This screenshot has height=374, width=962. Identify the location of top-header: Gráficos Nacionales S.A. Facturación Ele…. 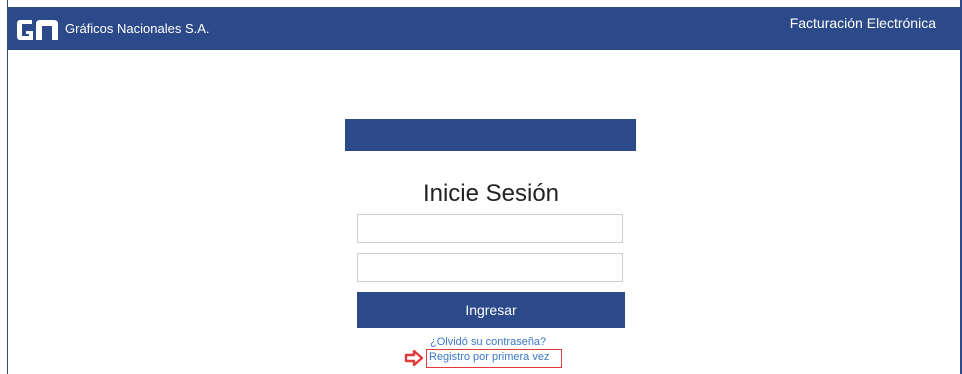
(484, 28).